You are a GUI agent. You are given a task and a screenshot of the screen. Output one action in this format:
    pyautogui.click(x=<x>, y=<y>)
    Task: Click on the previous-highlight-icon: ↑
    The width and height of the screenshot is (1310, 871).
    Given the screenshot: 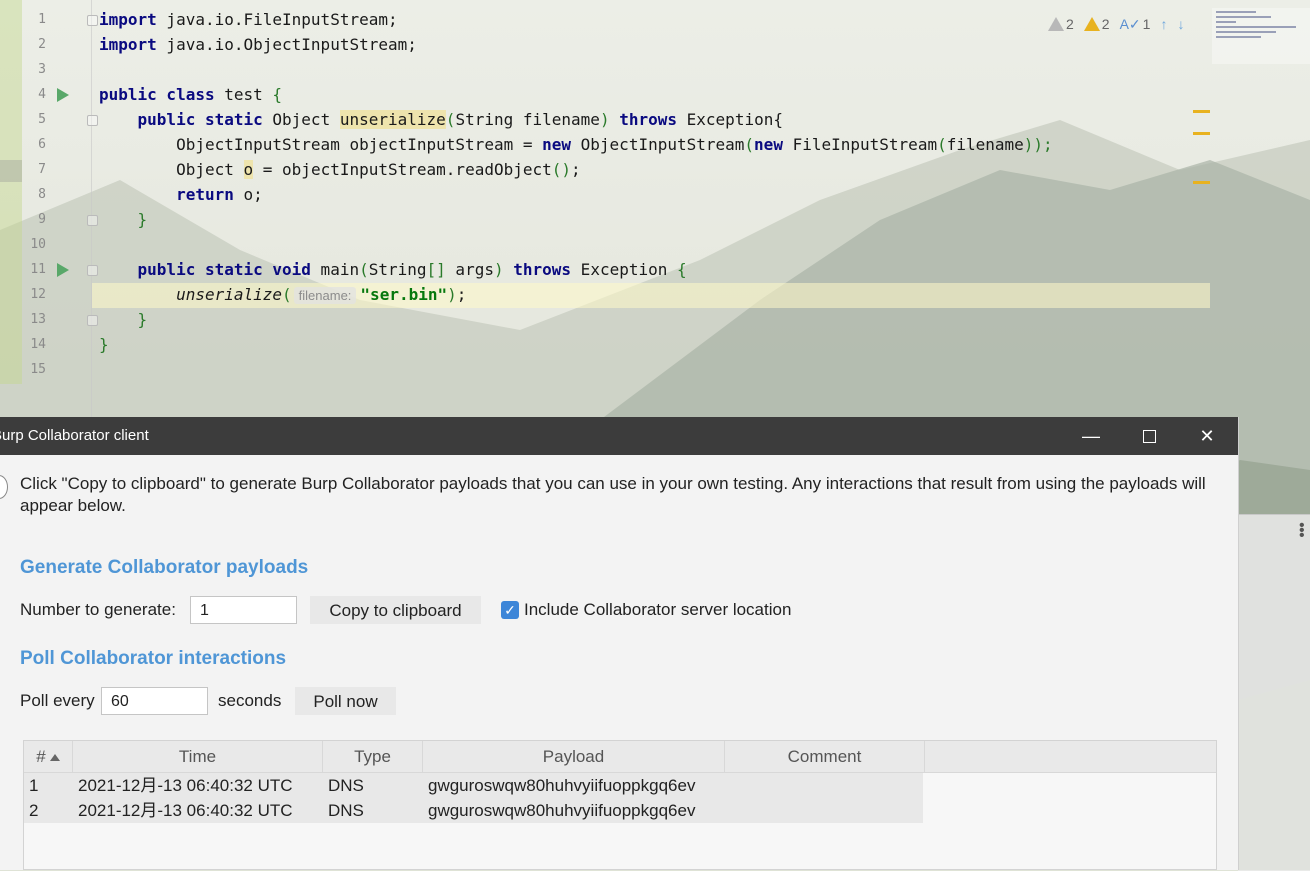 What is the action you would take?
    pyautogui.click(x=1163, y=24)
    